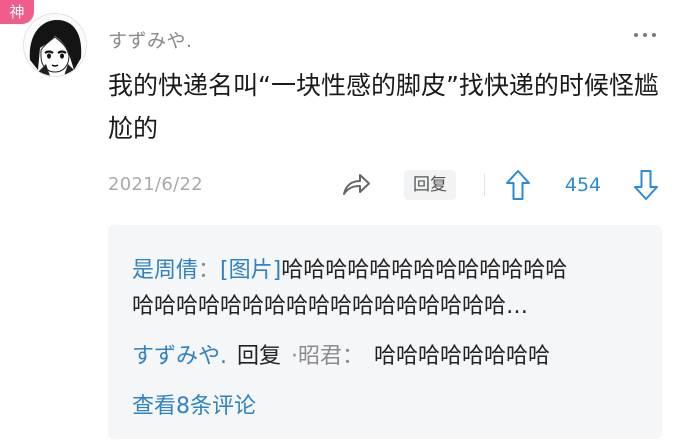 The height and width of the screenshot is (448, 690). I want to click on subcomment-text: 哈哈哈哈哈哈哈哈, so click(462, 356).